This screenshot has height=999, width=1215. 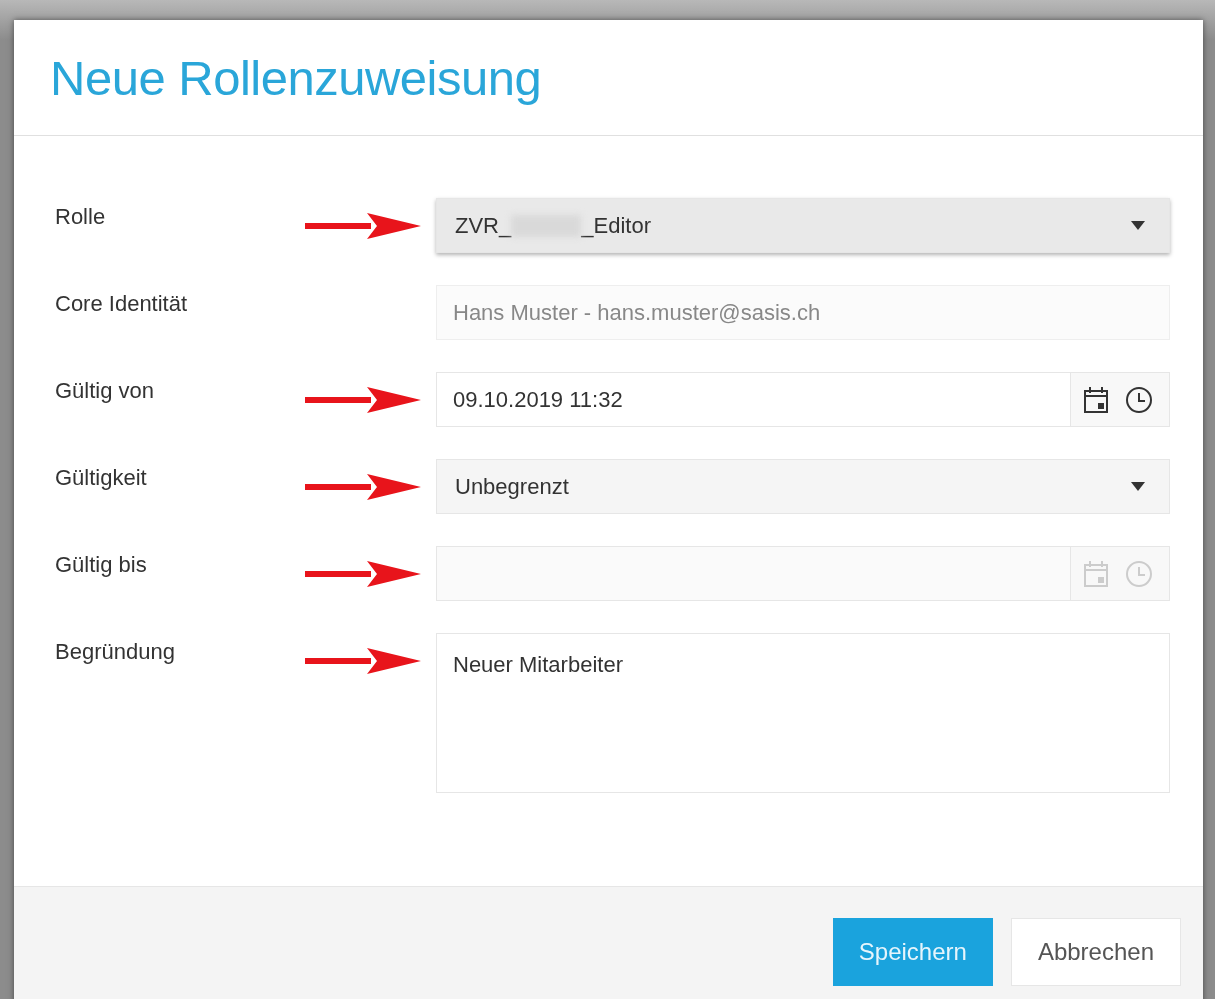 I want to click on field-label: Gültig von, so click(x=105, y=390).